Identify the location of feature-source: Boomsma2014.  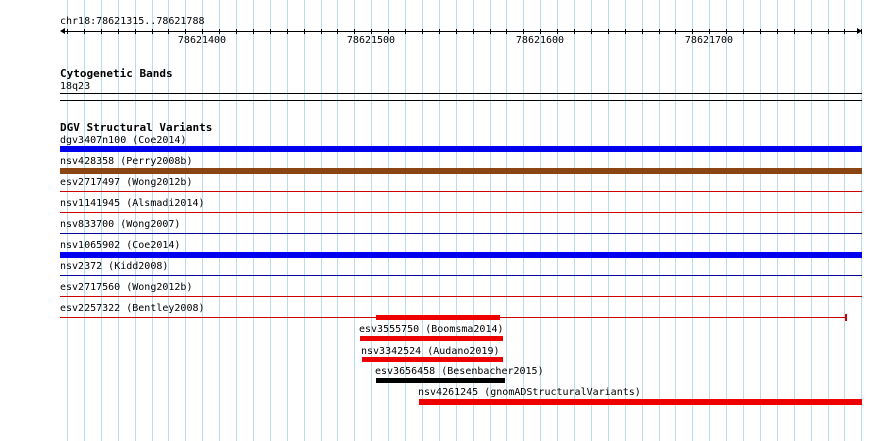
(464, 329).